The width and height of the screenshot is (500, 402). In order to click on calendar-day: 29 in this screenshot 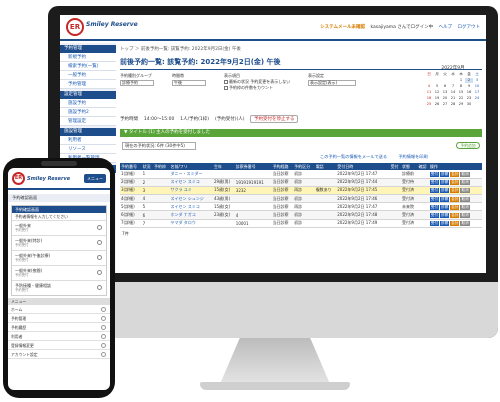, I will do `click(461, 104)`.